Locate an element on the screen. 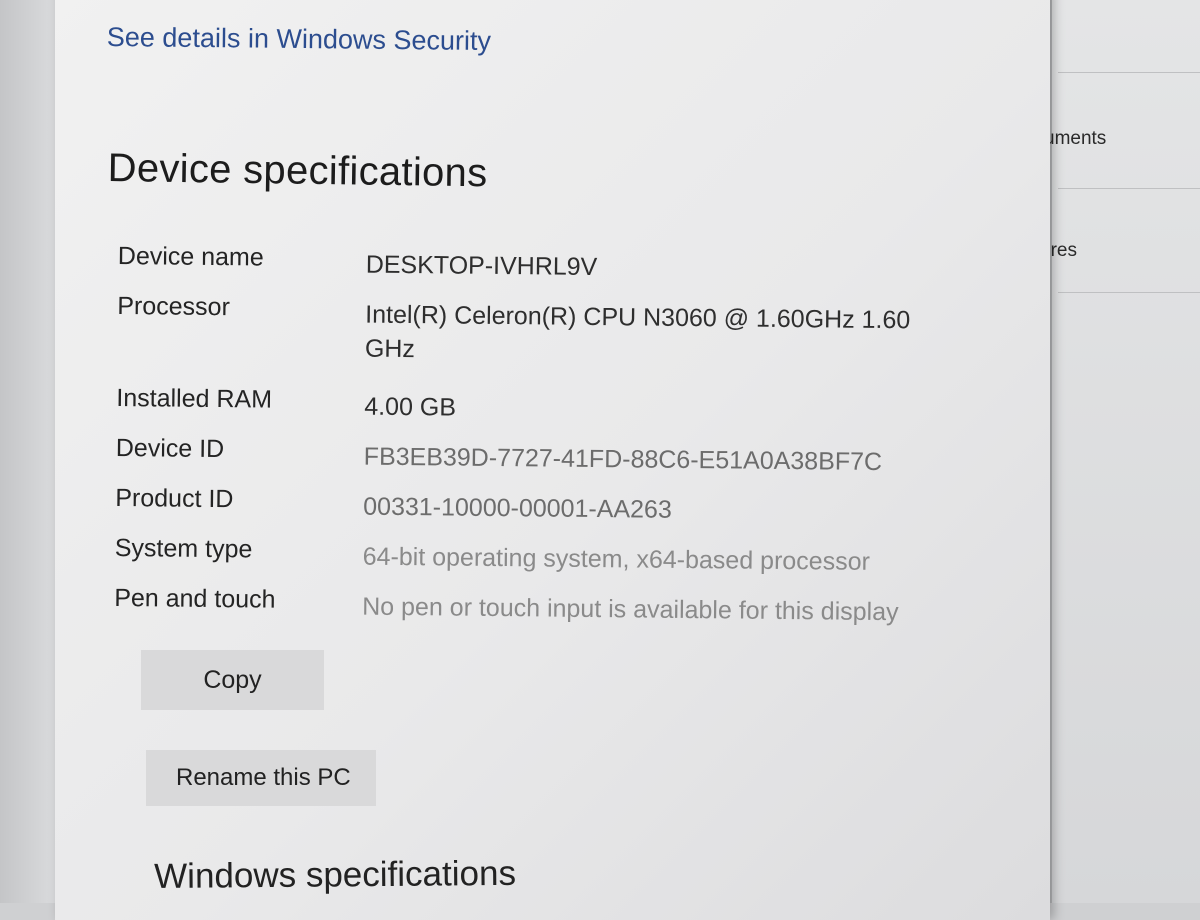 The width and height of the screenshot is (1200, 920). spec-label: Processor is located at coordinates (174, 306).